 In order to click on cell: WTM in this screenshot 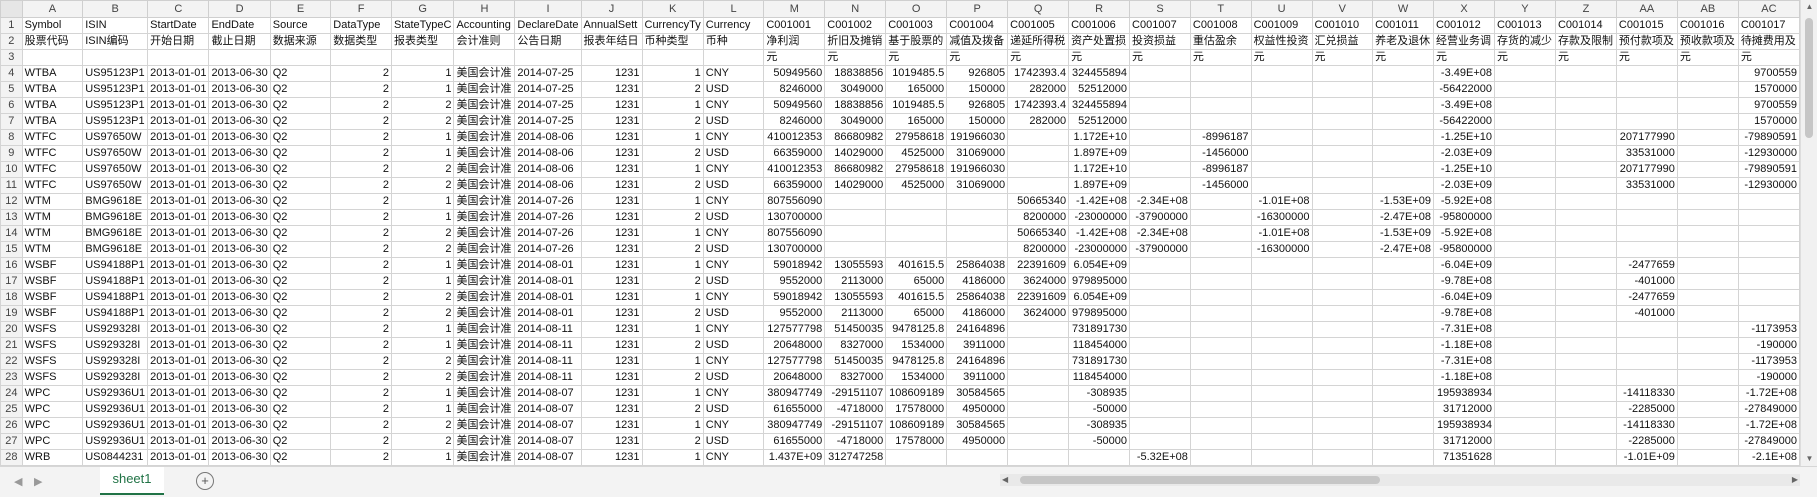, I will do `click(52, 217)`.